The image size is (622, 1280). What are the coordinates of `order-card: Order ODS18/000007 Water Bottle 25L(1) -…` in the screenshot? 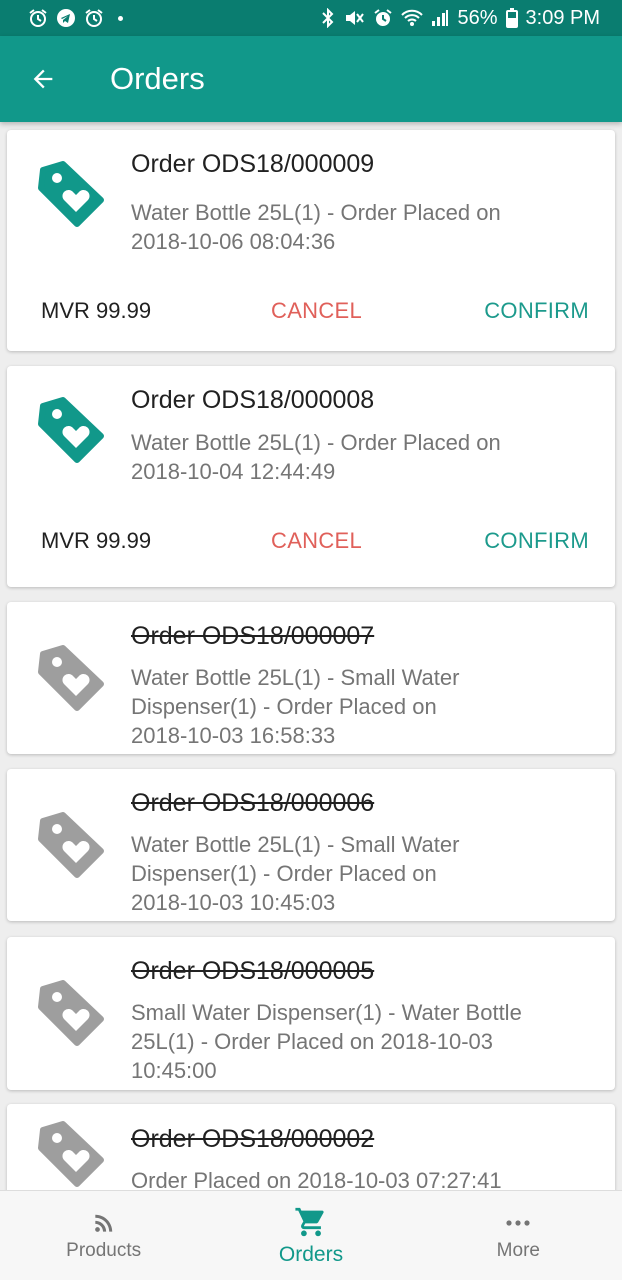 It's located at (311, 678).